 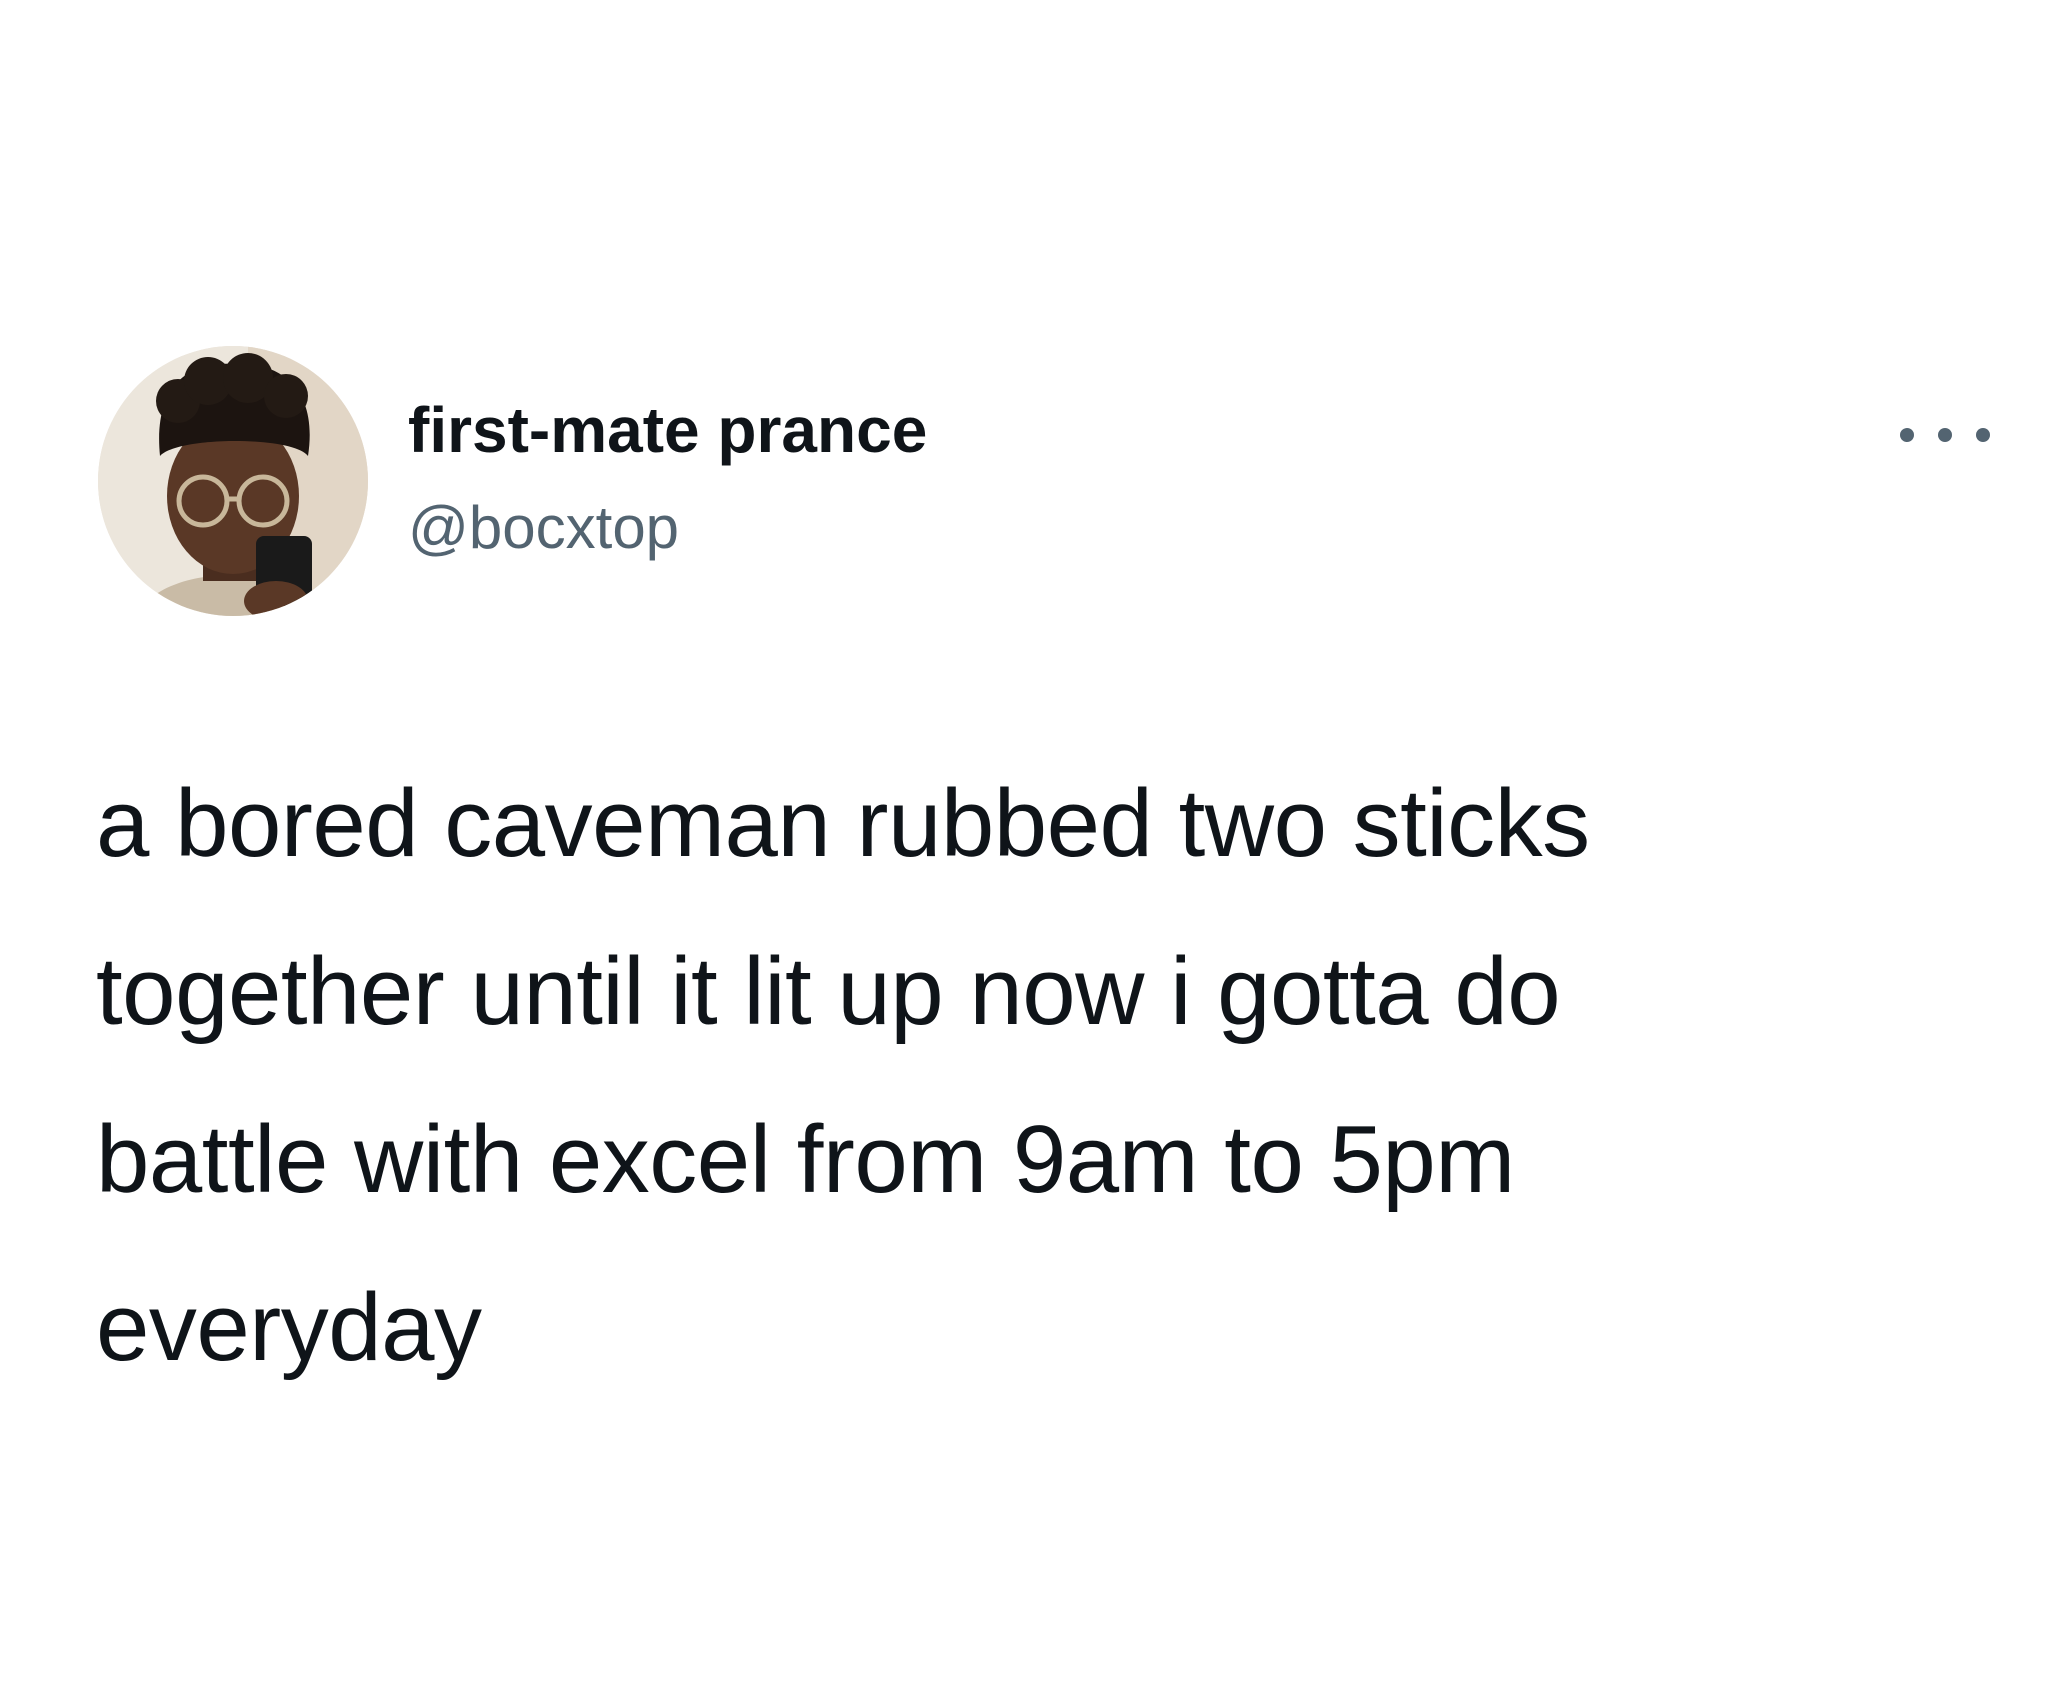 I want to click on avatar, so click(x=233, y=481).